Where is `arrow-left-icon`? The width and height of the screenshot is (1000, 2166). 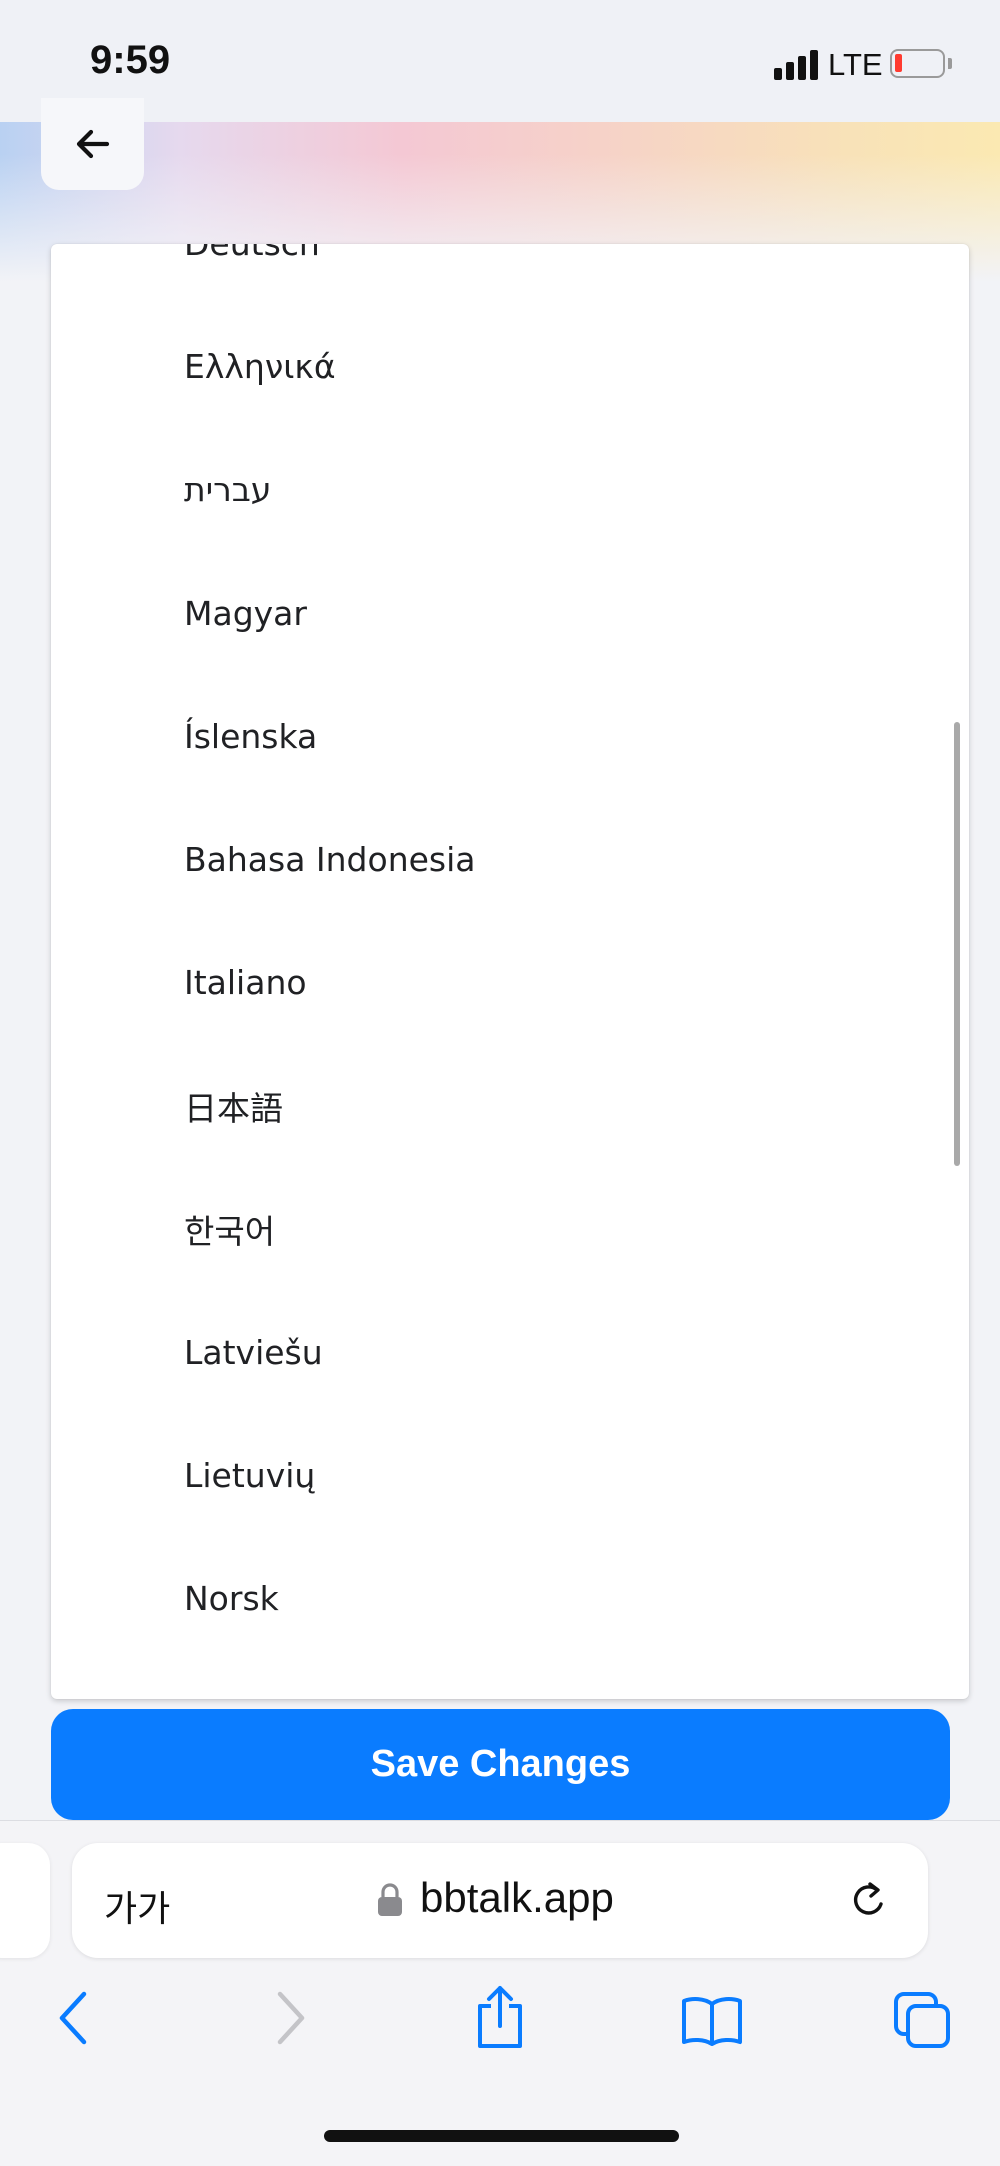 arrow-left-icon is located at coordinates (92, 144).